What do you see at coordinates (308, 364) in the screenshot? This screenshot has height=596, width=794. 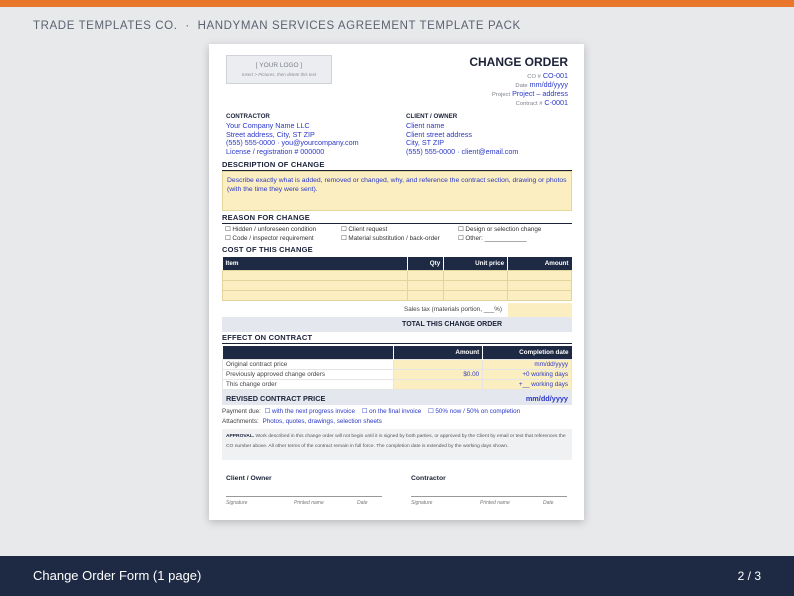 I see `row-label: Original contract price` at bounding box center [308, 364].